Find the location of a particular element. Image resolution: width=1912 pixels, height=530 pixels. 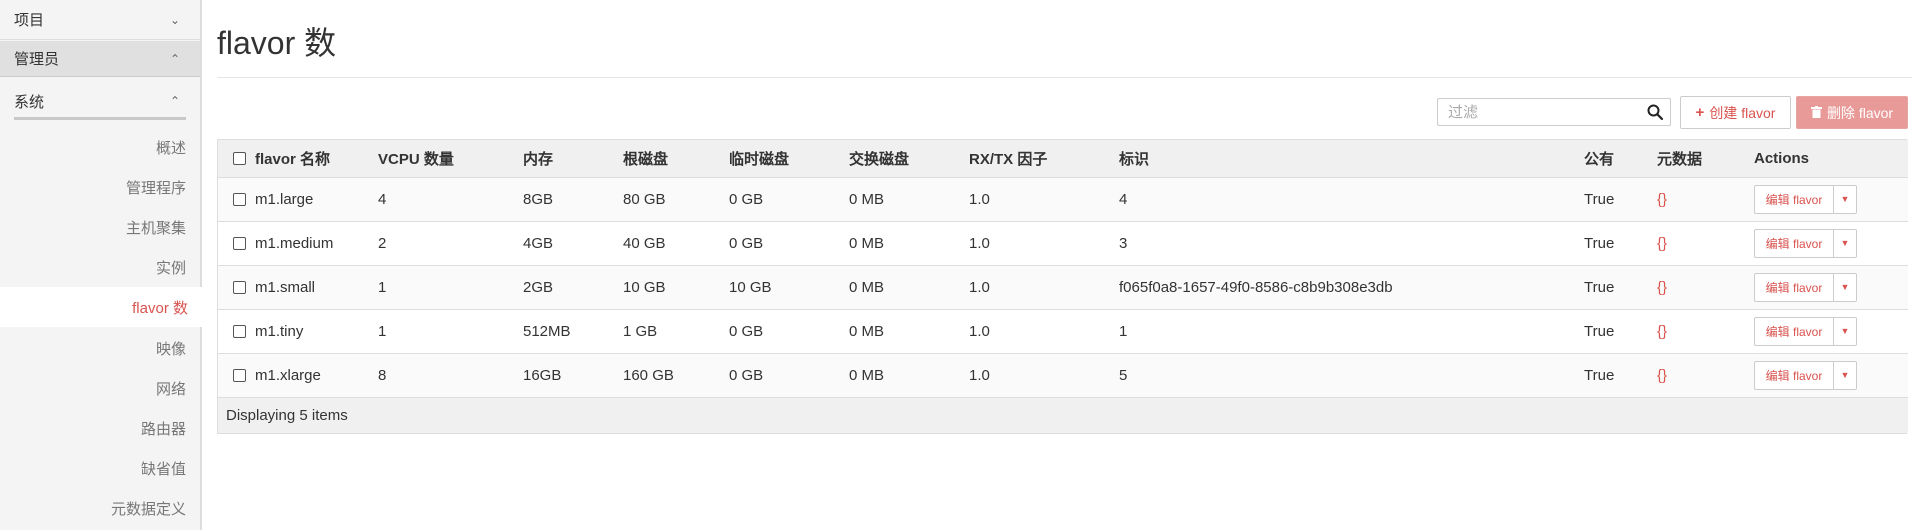

create-flavor-button: + 创建 flavor is located at coordinates (1735, 112).